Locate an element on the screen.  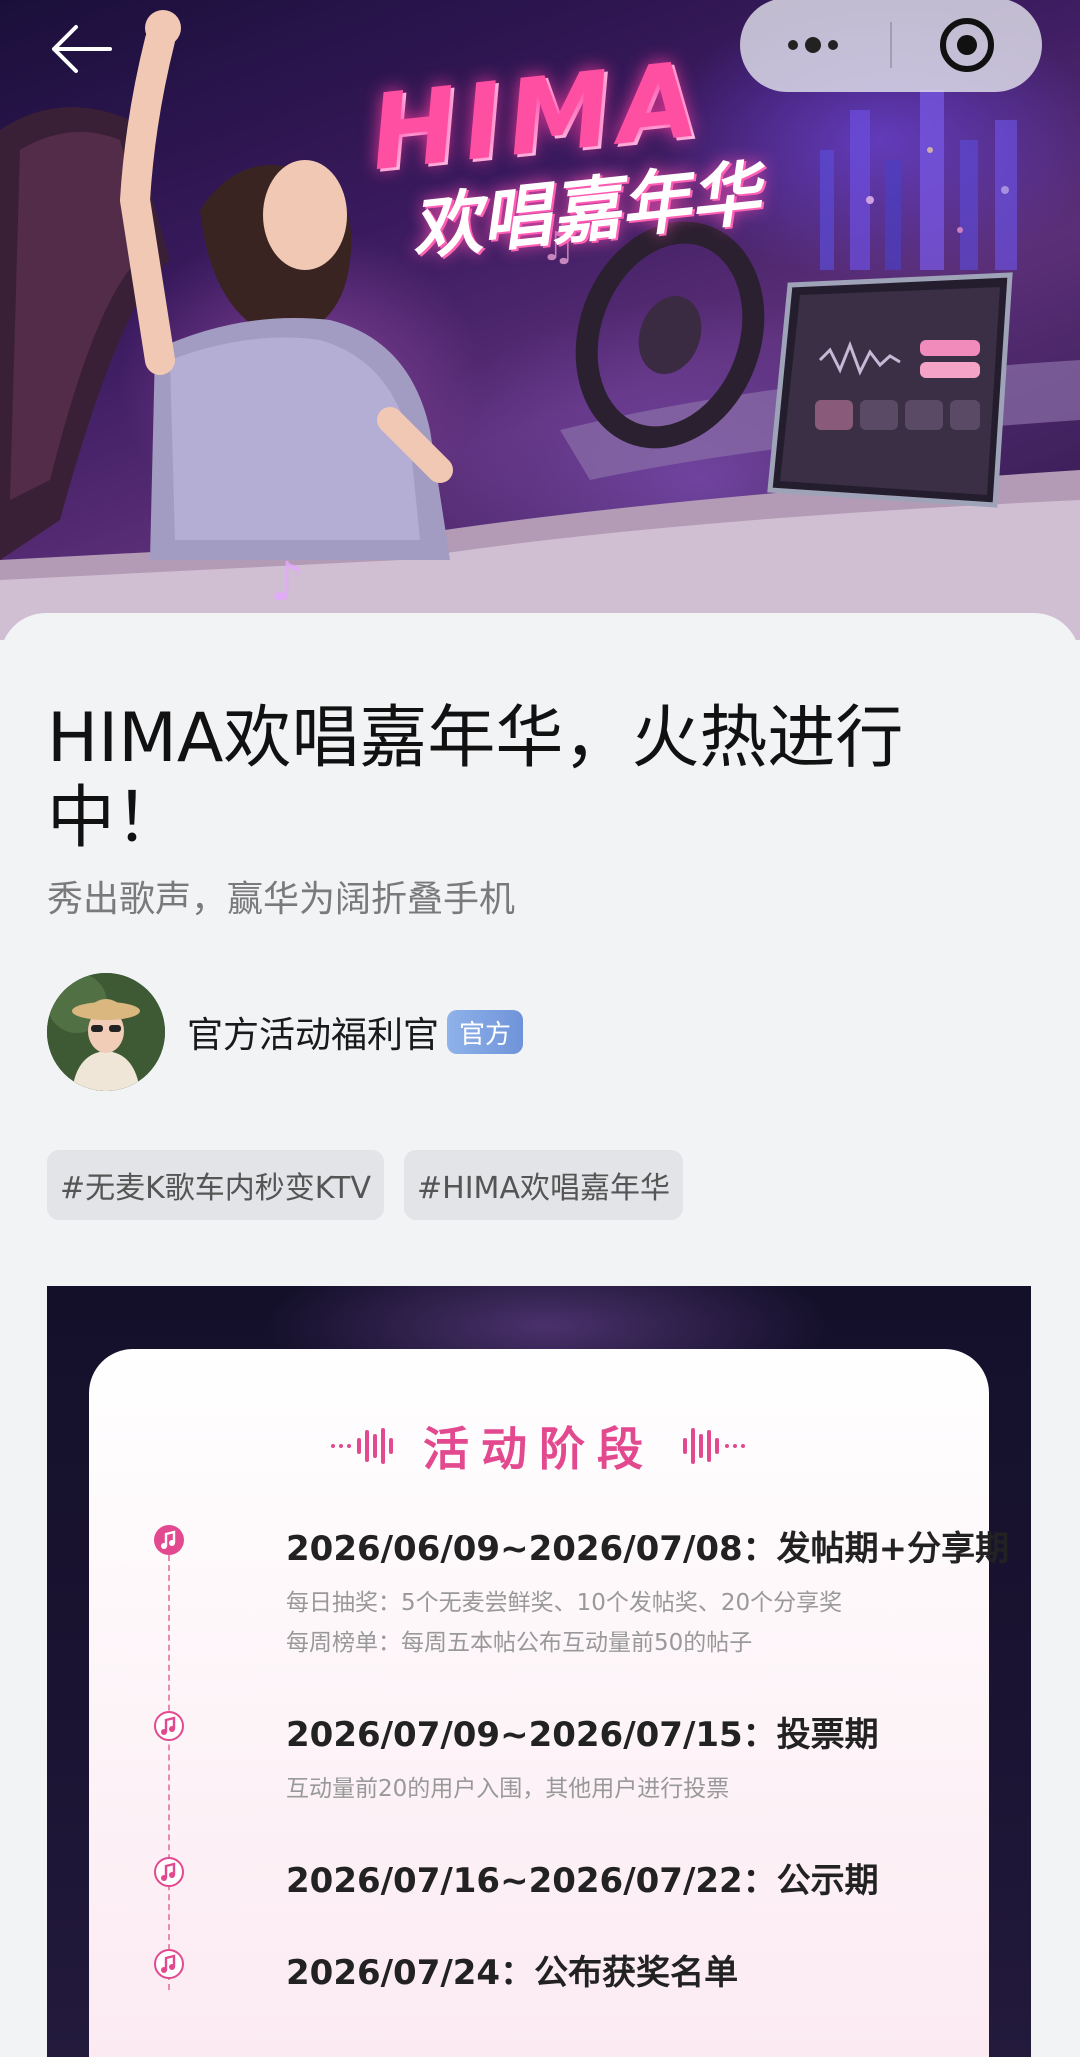
more-button is located at coordinates (815, 46).